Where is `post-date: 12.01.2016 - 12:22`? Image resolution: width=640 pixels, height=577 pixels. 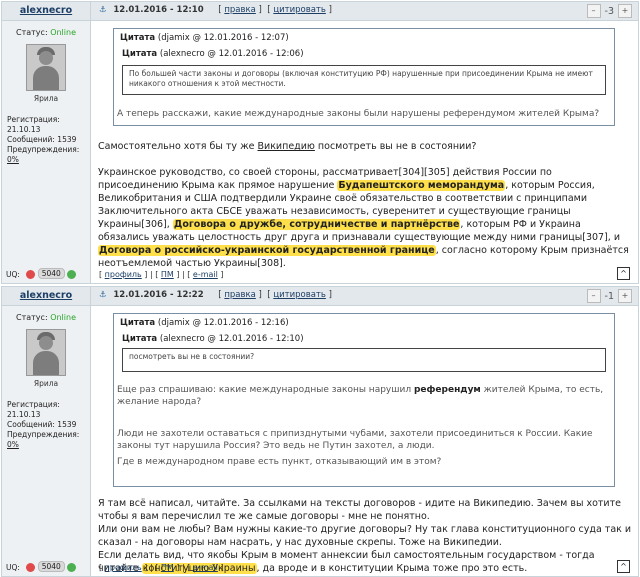
post-date: 12.01.2016 - 12:22 is located at coordinates (158, 295).